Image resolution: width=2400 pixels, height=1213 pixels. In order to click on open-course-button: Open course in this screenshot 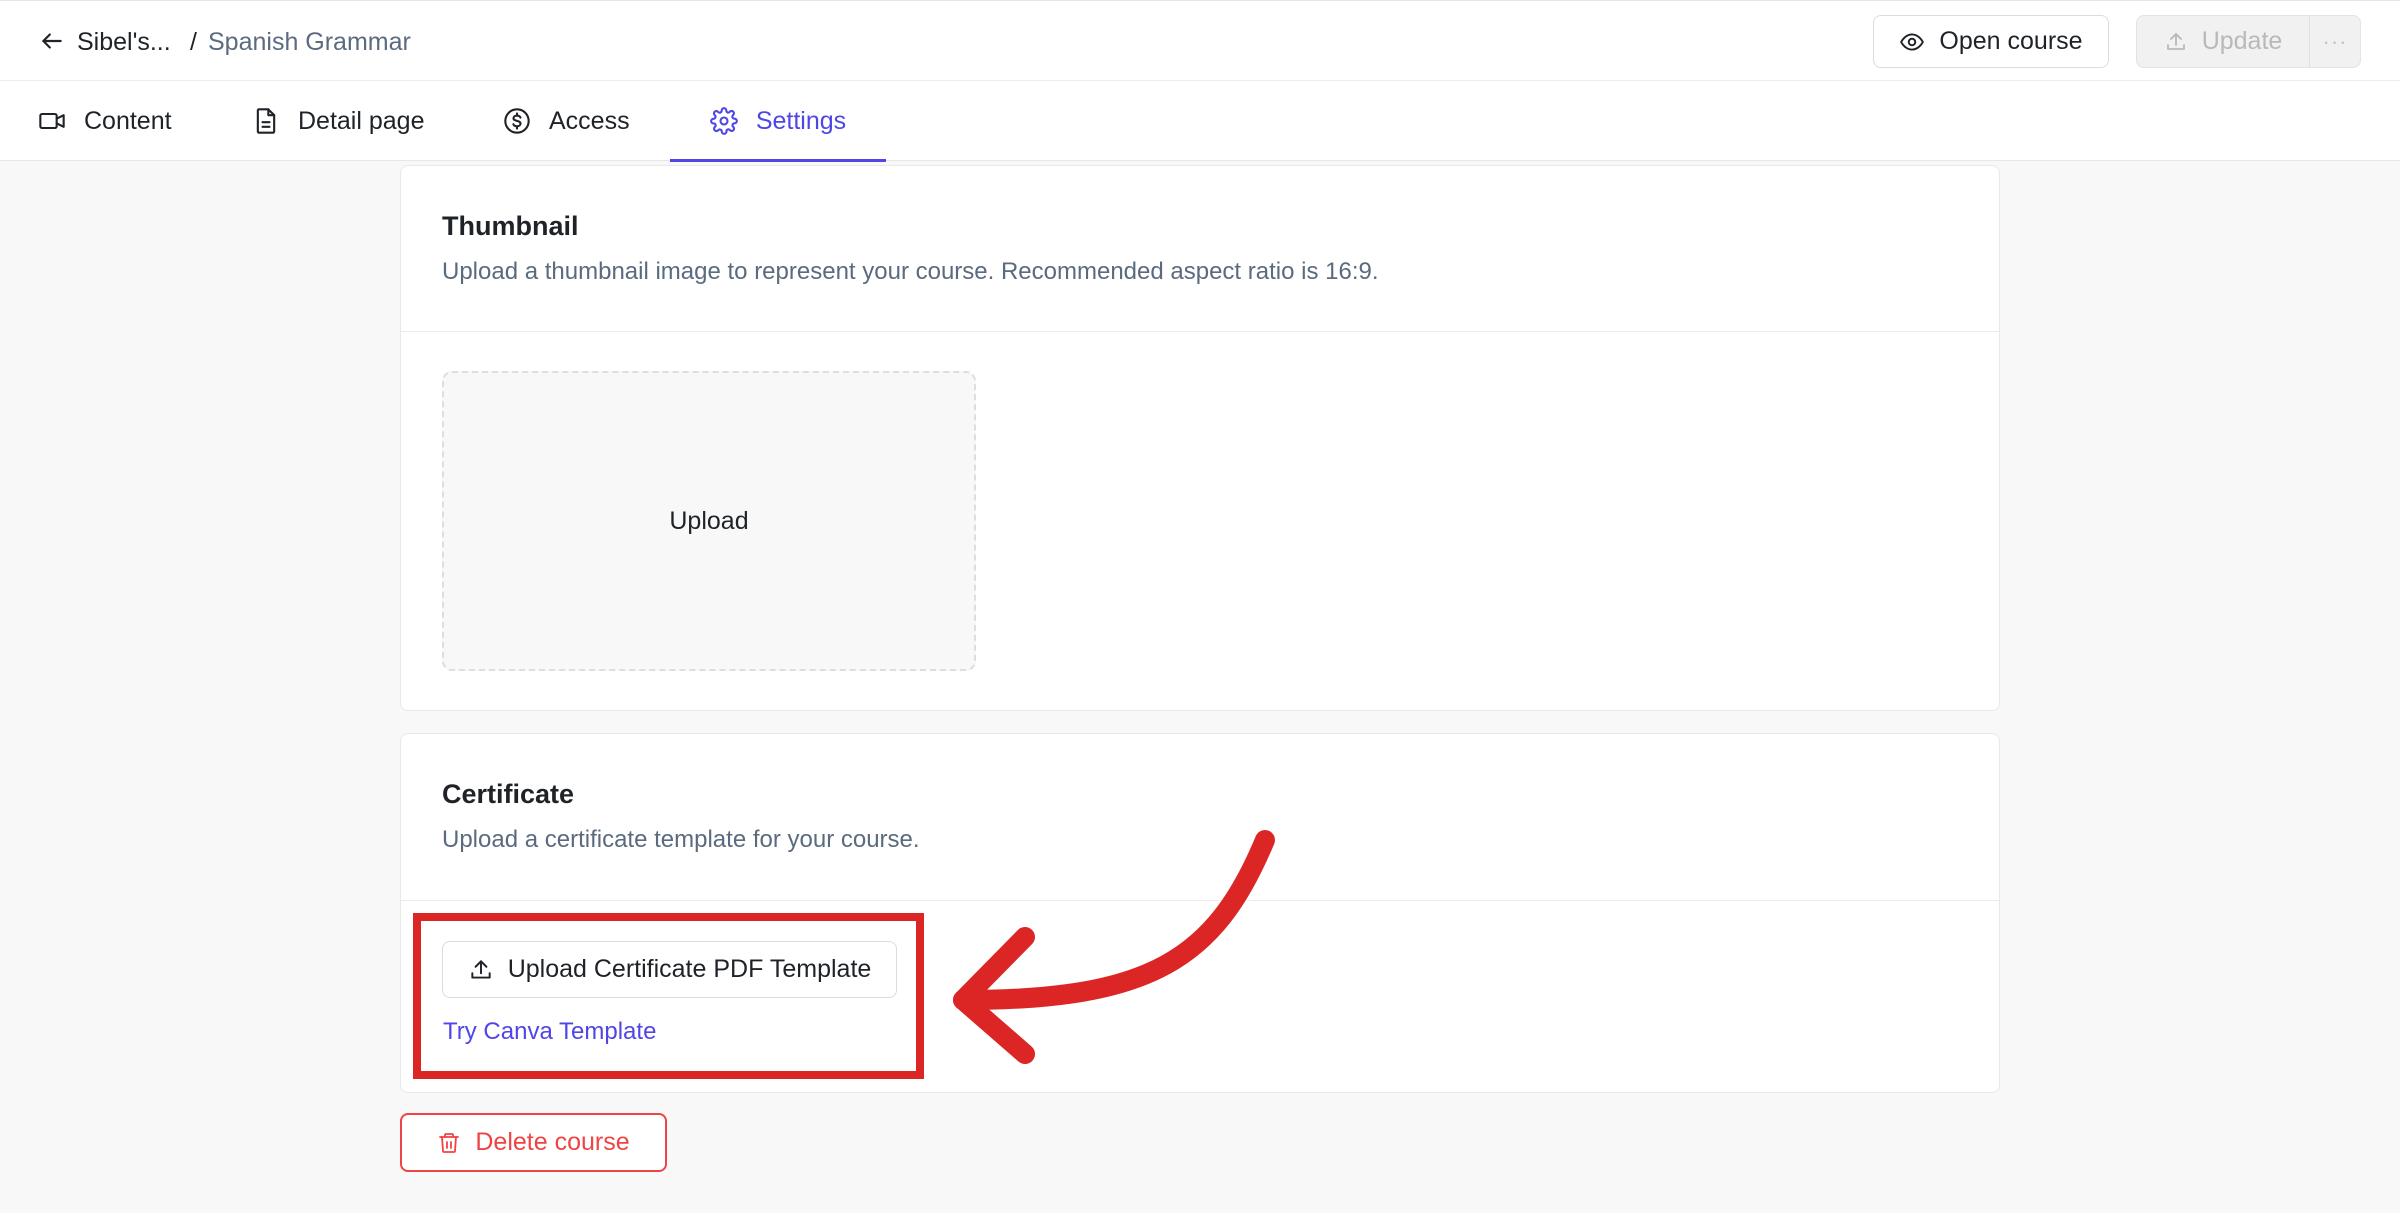, I will do `click(1991, 41)`.